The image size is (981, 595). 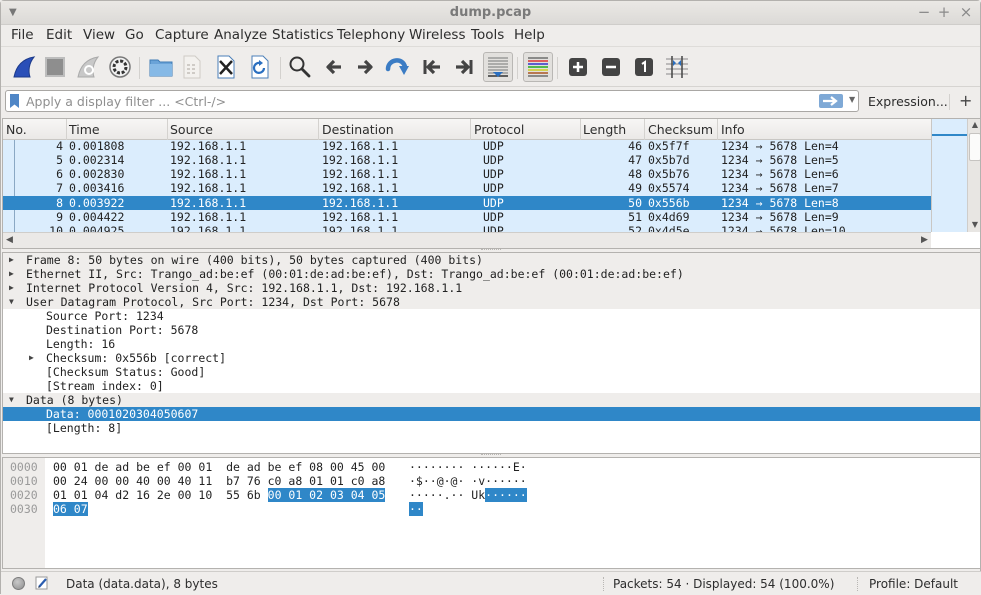 I want to click on stop-capture-button, so click(x=55, y=67).